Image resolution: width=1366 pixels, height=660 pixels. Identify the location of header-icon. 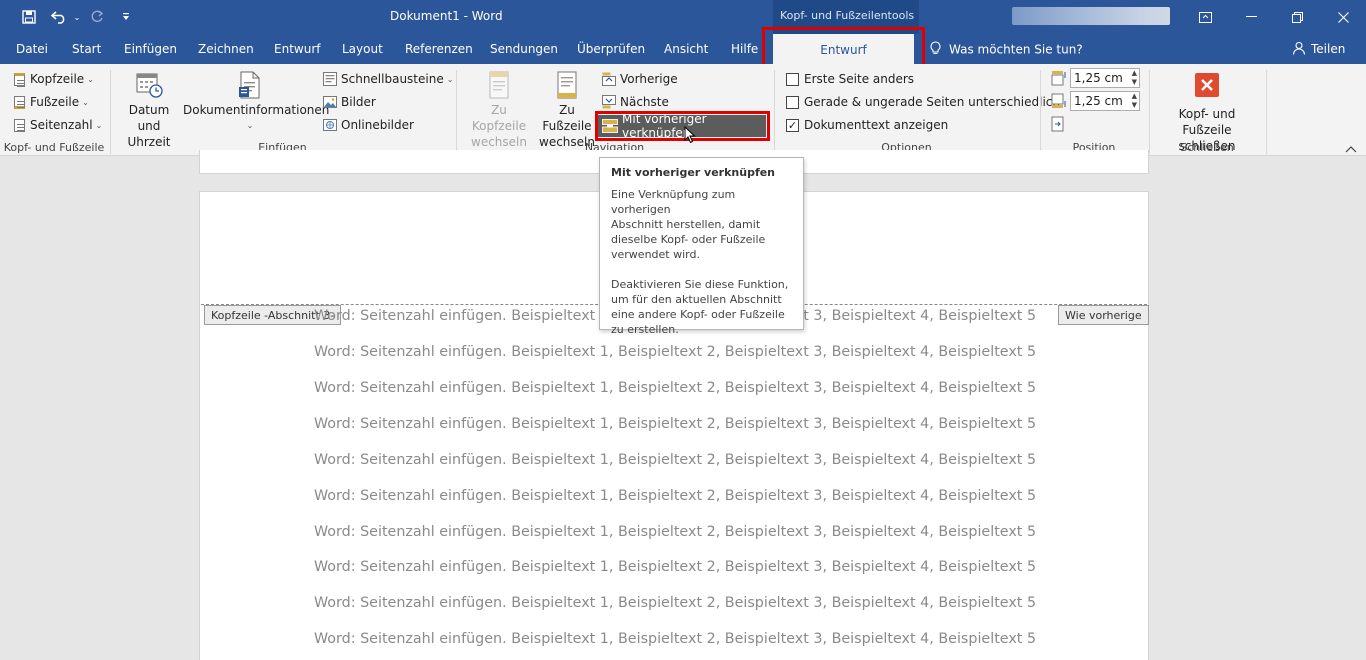
(19, 79).